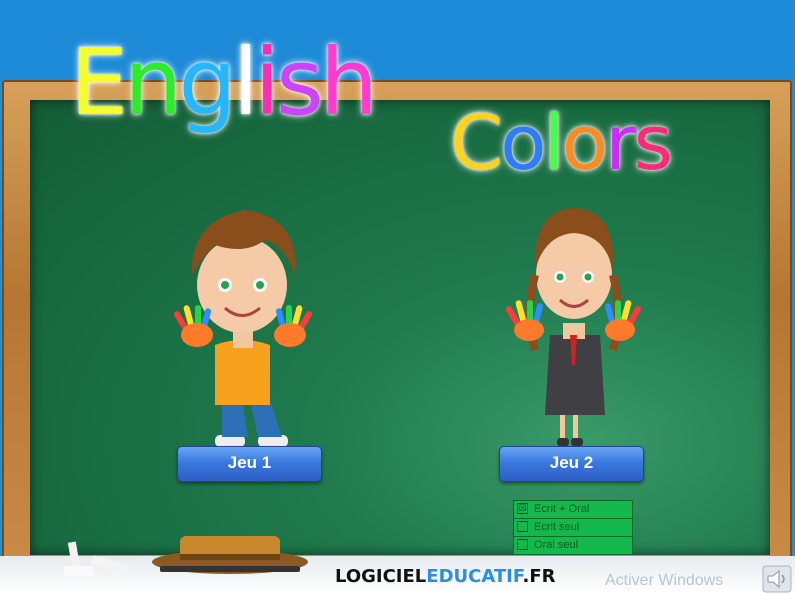 The height and width of the screenshot is (593, 795). Describe the element at coordinates (556, 545) in the screenshot. I see `mode-label: Oral seul` at that location.